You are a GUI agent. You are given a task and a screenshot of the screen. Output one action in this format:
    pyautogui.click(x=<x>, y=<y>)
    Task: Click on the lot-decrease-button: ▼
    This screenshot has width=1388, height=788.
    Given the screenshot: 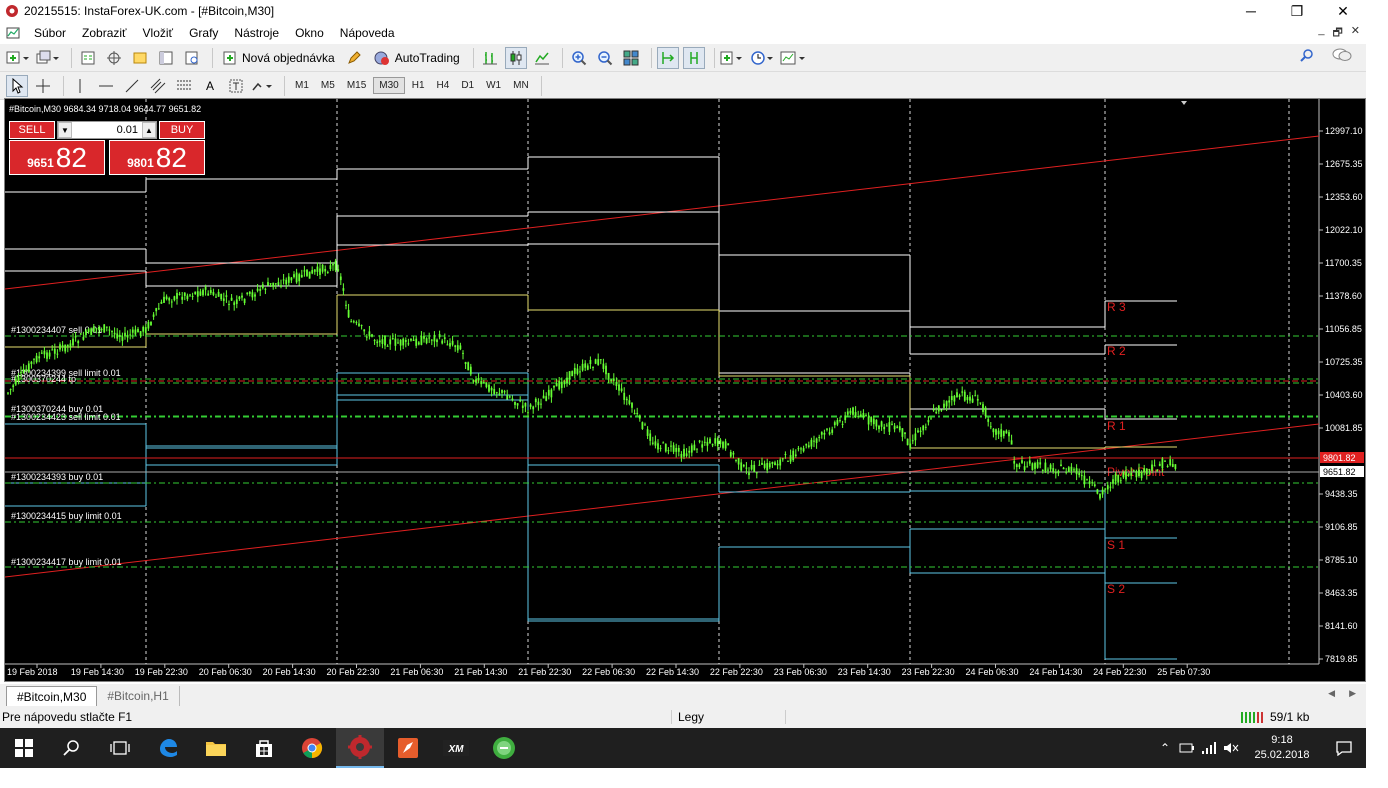 What is the action you would take?
    pyautogui.click(x=65, y=130)
    